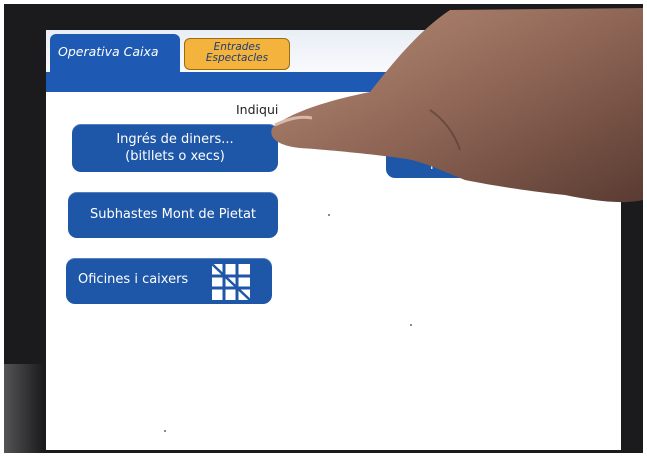  I want to click on tab-entrades-label-line1: Entrades, so click(237, 47).